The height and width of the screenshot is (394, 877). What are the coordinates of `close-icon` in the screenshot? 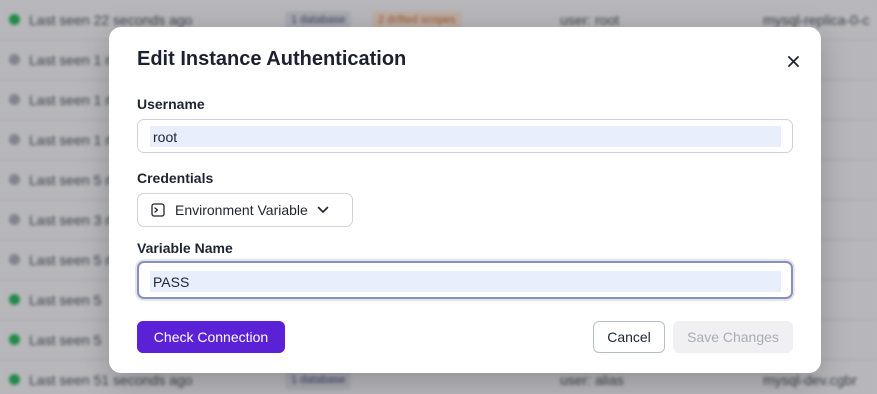 It's located at (793, 61).